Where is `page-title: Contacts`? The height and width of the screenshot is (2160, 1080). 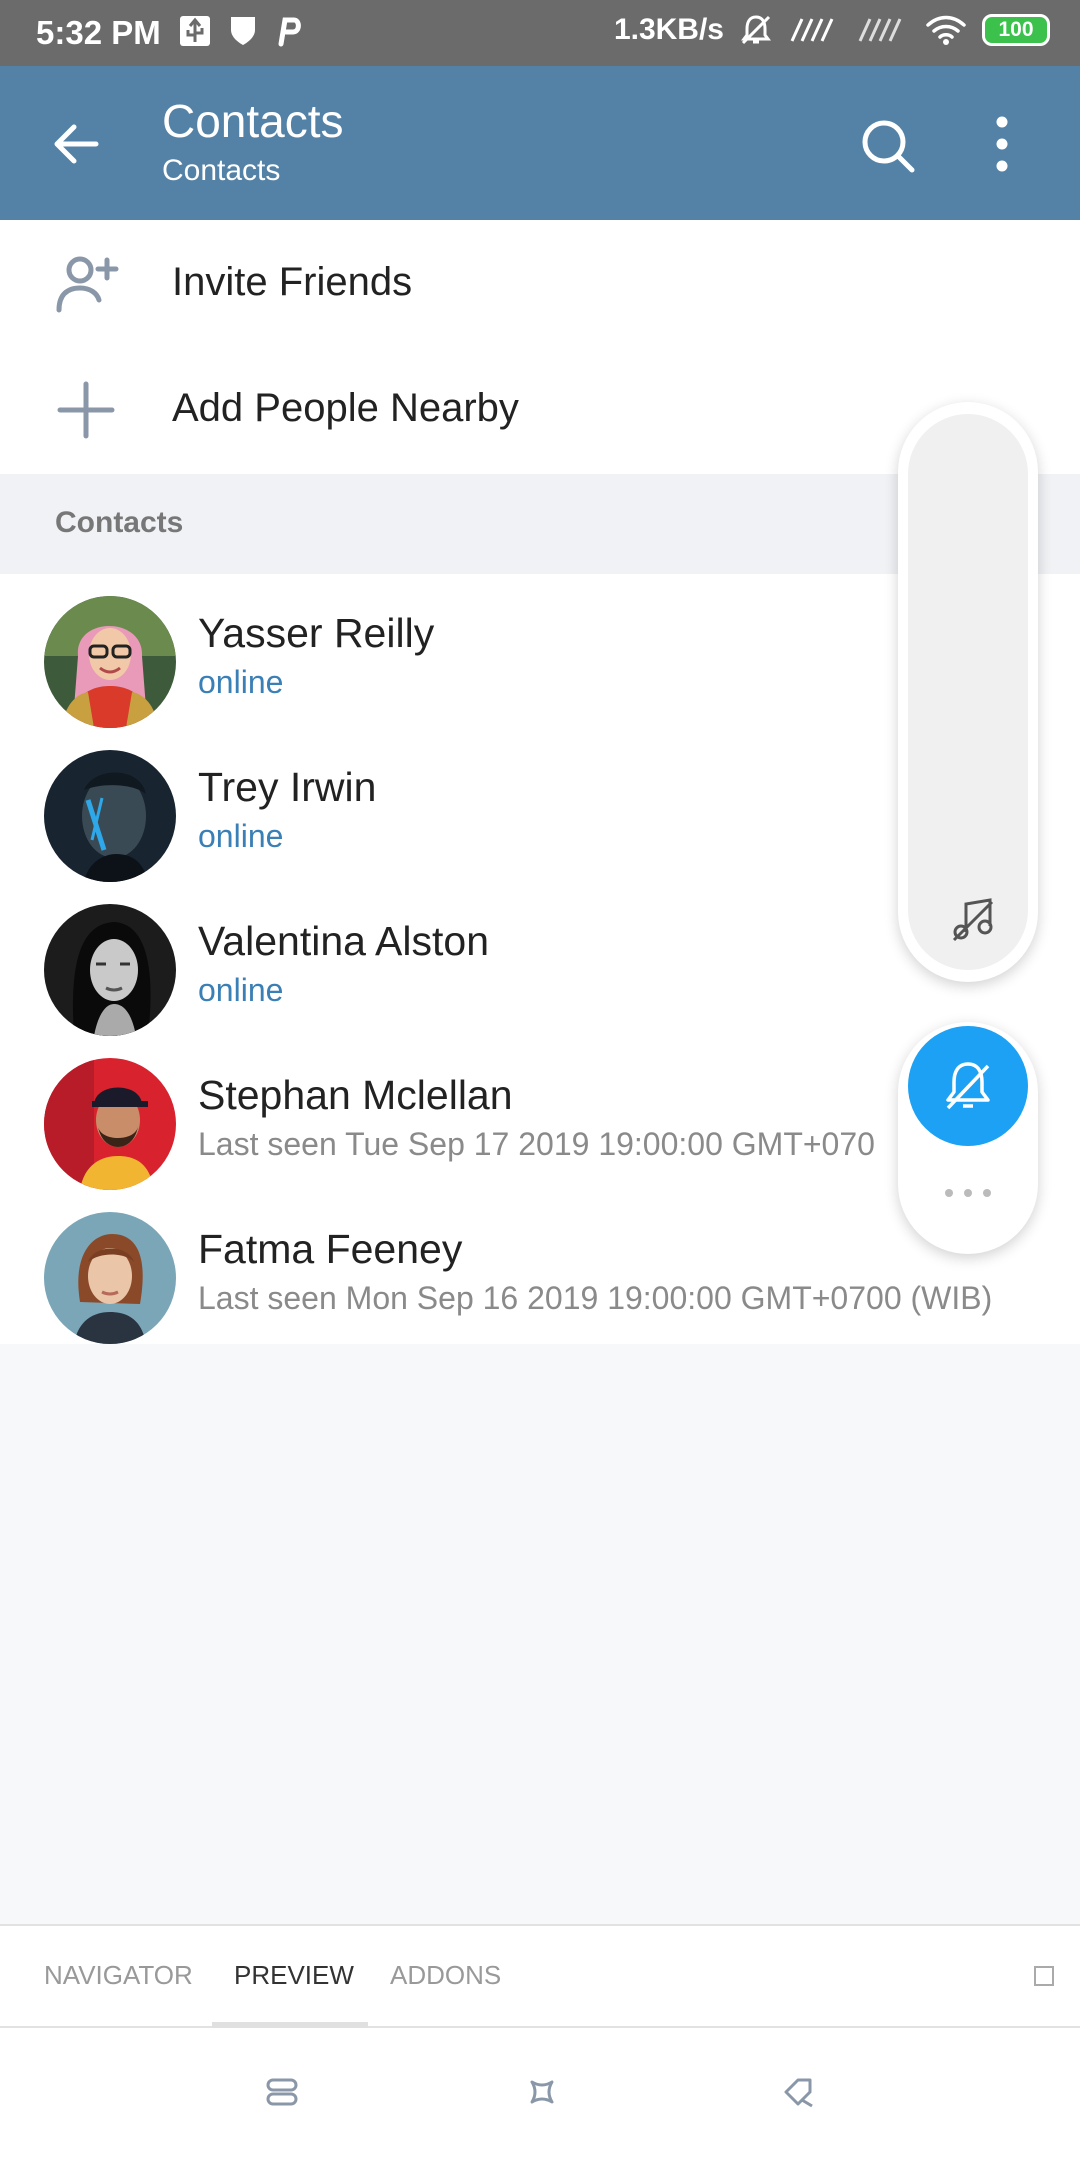 page-title: Contacts is located at coordinates (253, 121).